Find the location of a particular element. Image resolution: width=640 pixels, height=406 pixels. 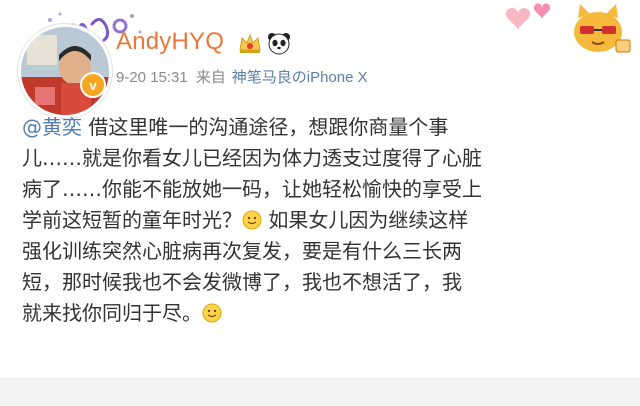

body-line: 病了……你能不能放她一码，让她轻松愉快的享受上 is located at coordinates (252, 189).